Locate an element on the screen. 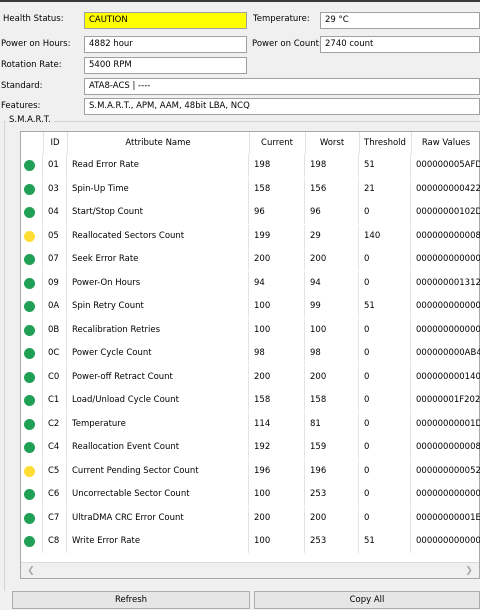  cell-current: 196 is located at coordinates (277, 471).